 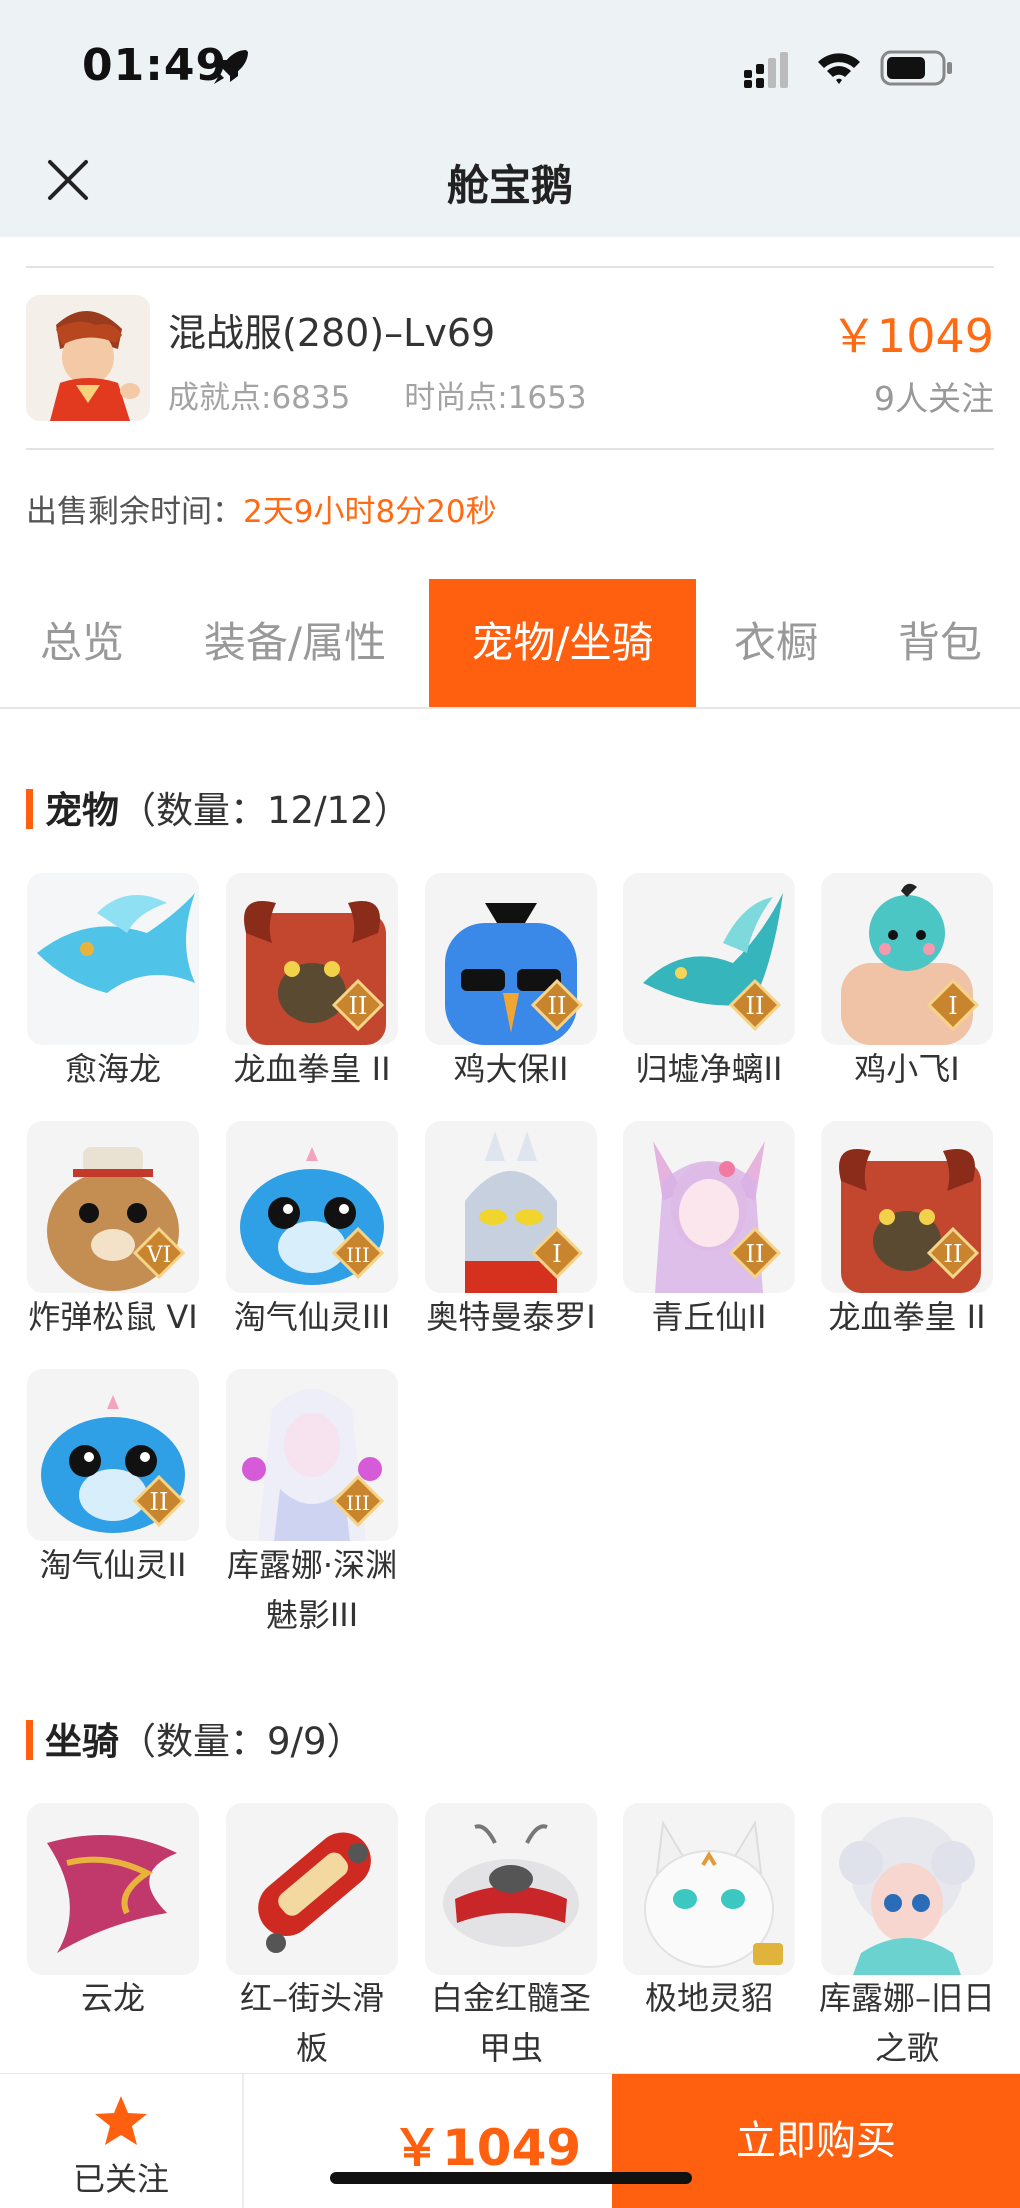 I want to click on follow-button: 已关注, so click(x=121, y=2141).